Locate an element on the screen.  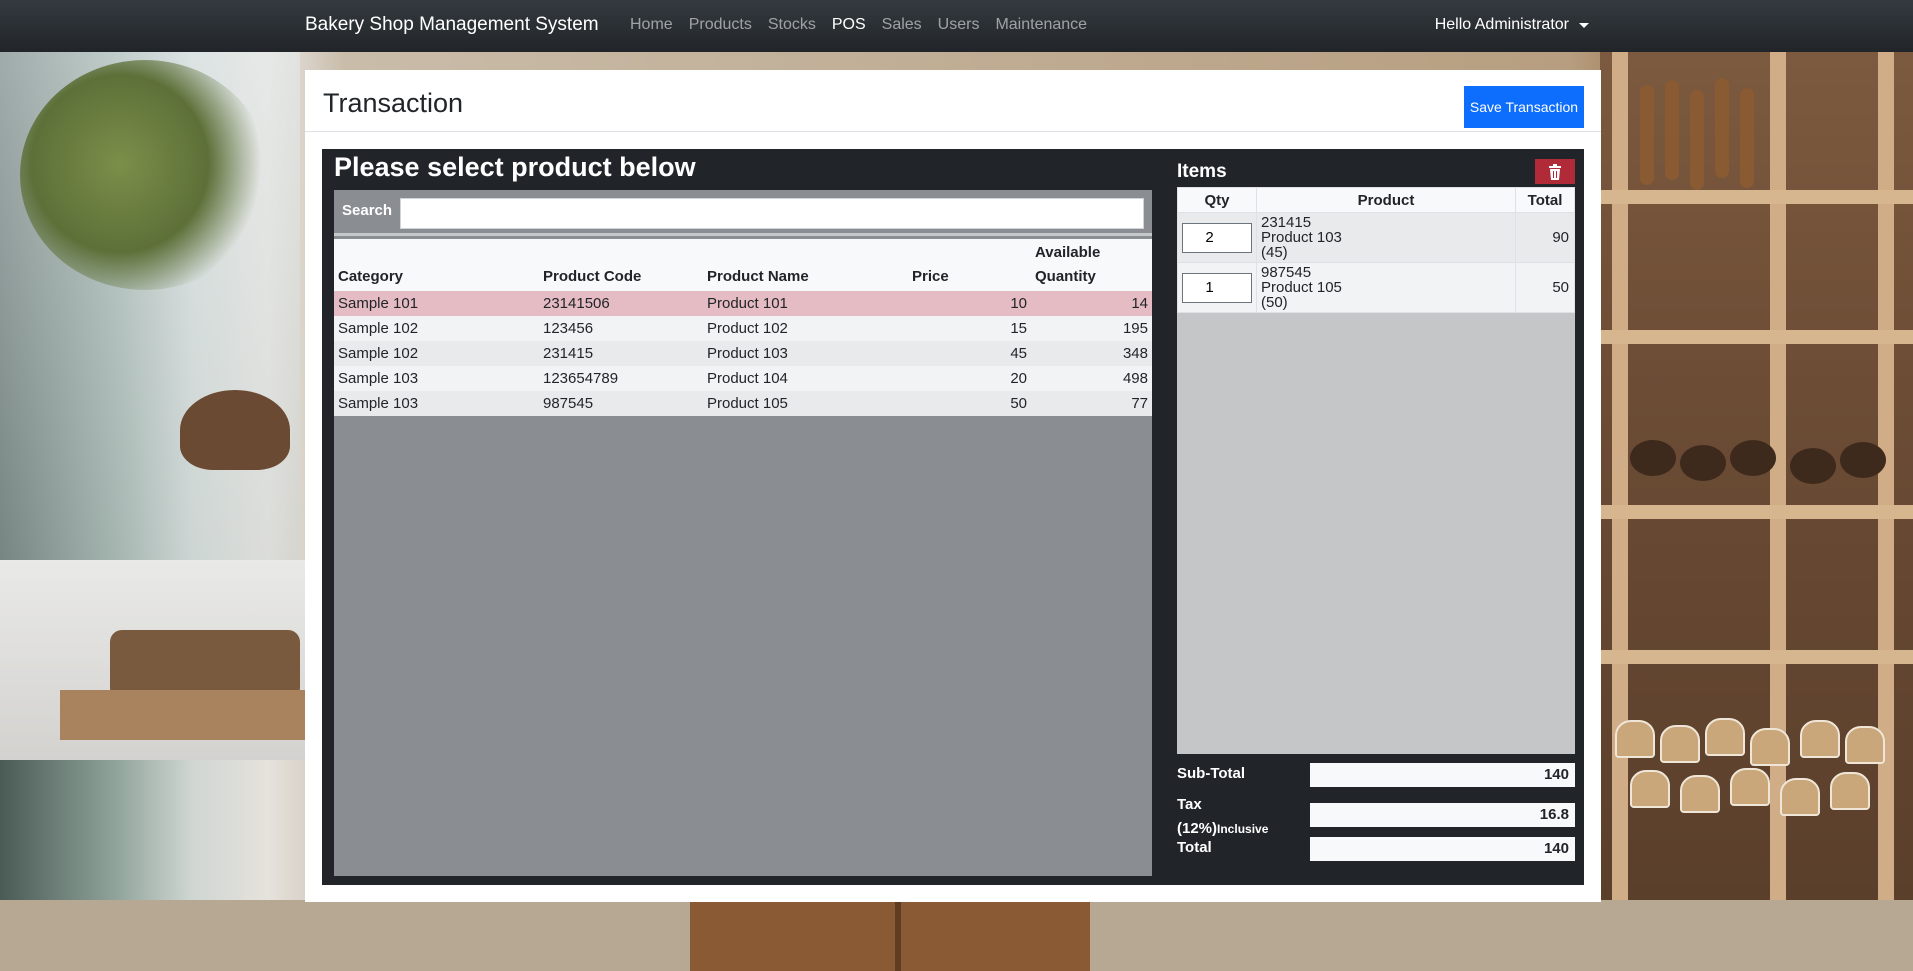
item-name: Product 103 is located at coordinates (1301, 237).